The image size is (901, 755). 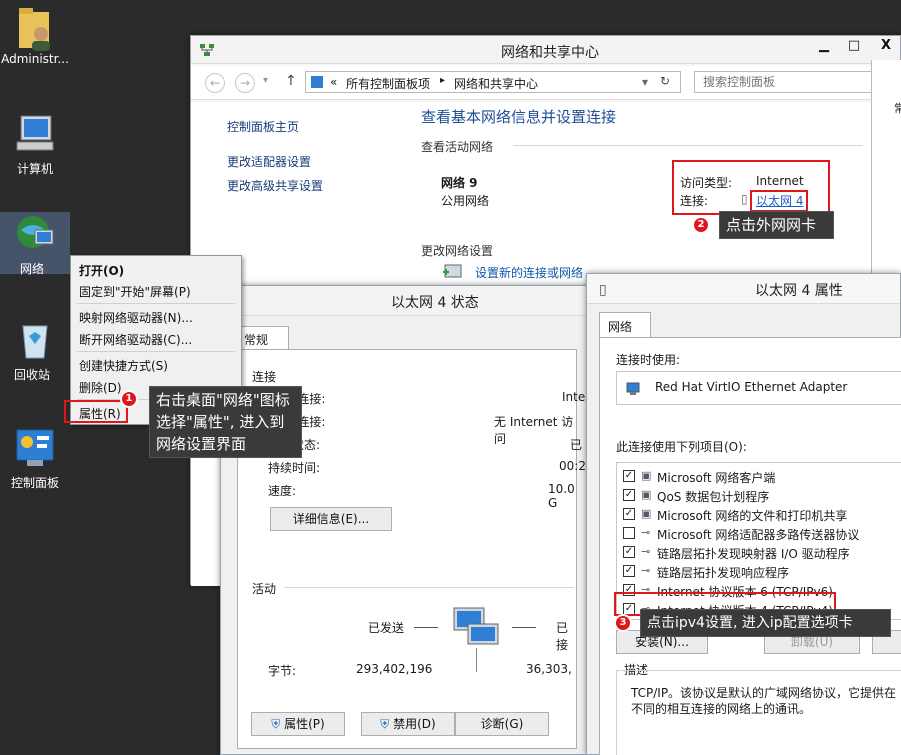 What do you see at coordinates (35, 340) in the screenshot?
I see `recycle-bin-icon` at bounding box center [35, 340].